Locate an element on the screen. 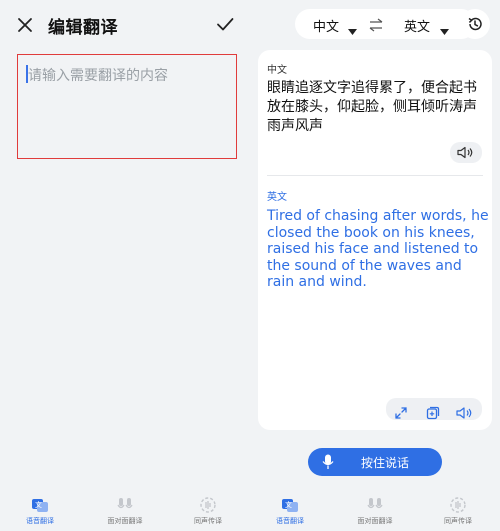 Image resolution: width=500 pixels, height=531 pixels. swap-icon is located at coordinates (376, 24).